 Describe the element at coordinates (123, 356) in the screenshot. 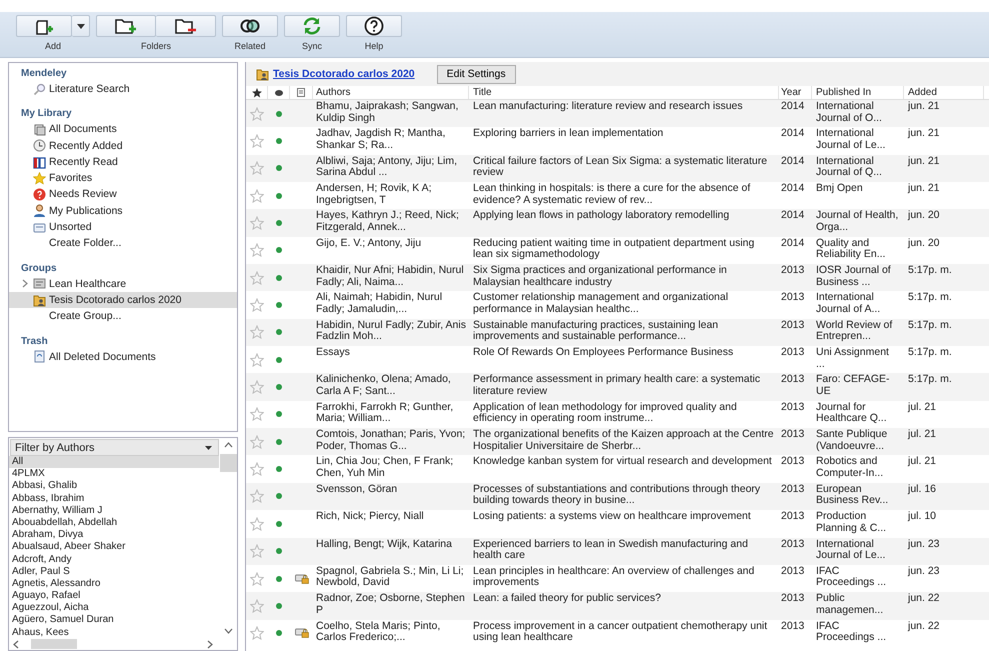

I see `sidebar-item: All Deleted Documents` at that location.